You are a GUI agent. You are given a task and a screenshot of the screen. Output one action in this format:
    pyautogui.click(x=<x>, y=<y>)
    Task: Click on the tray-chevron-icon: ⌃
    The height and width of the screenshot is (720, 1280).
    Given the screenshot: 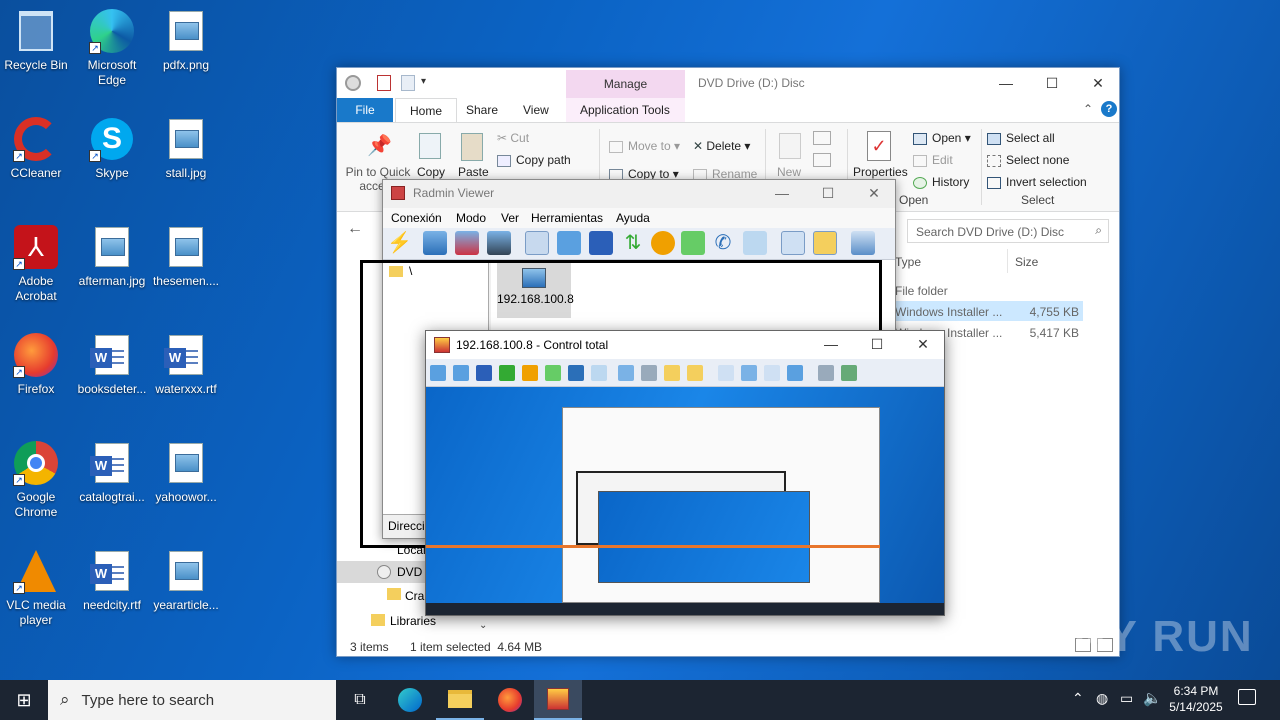 What is the action you would take?
    pyautogui.click(x=1078, y=698)
    